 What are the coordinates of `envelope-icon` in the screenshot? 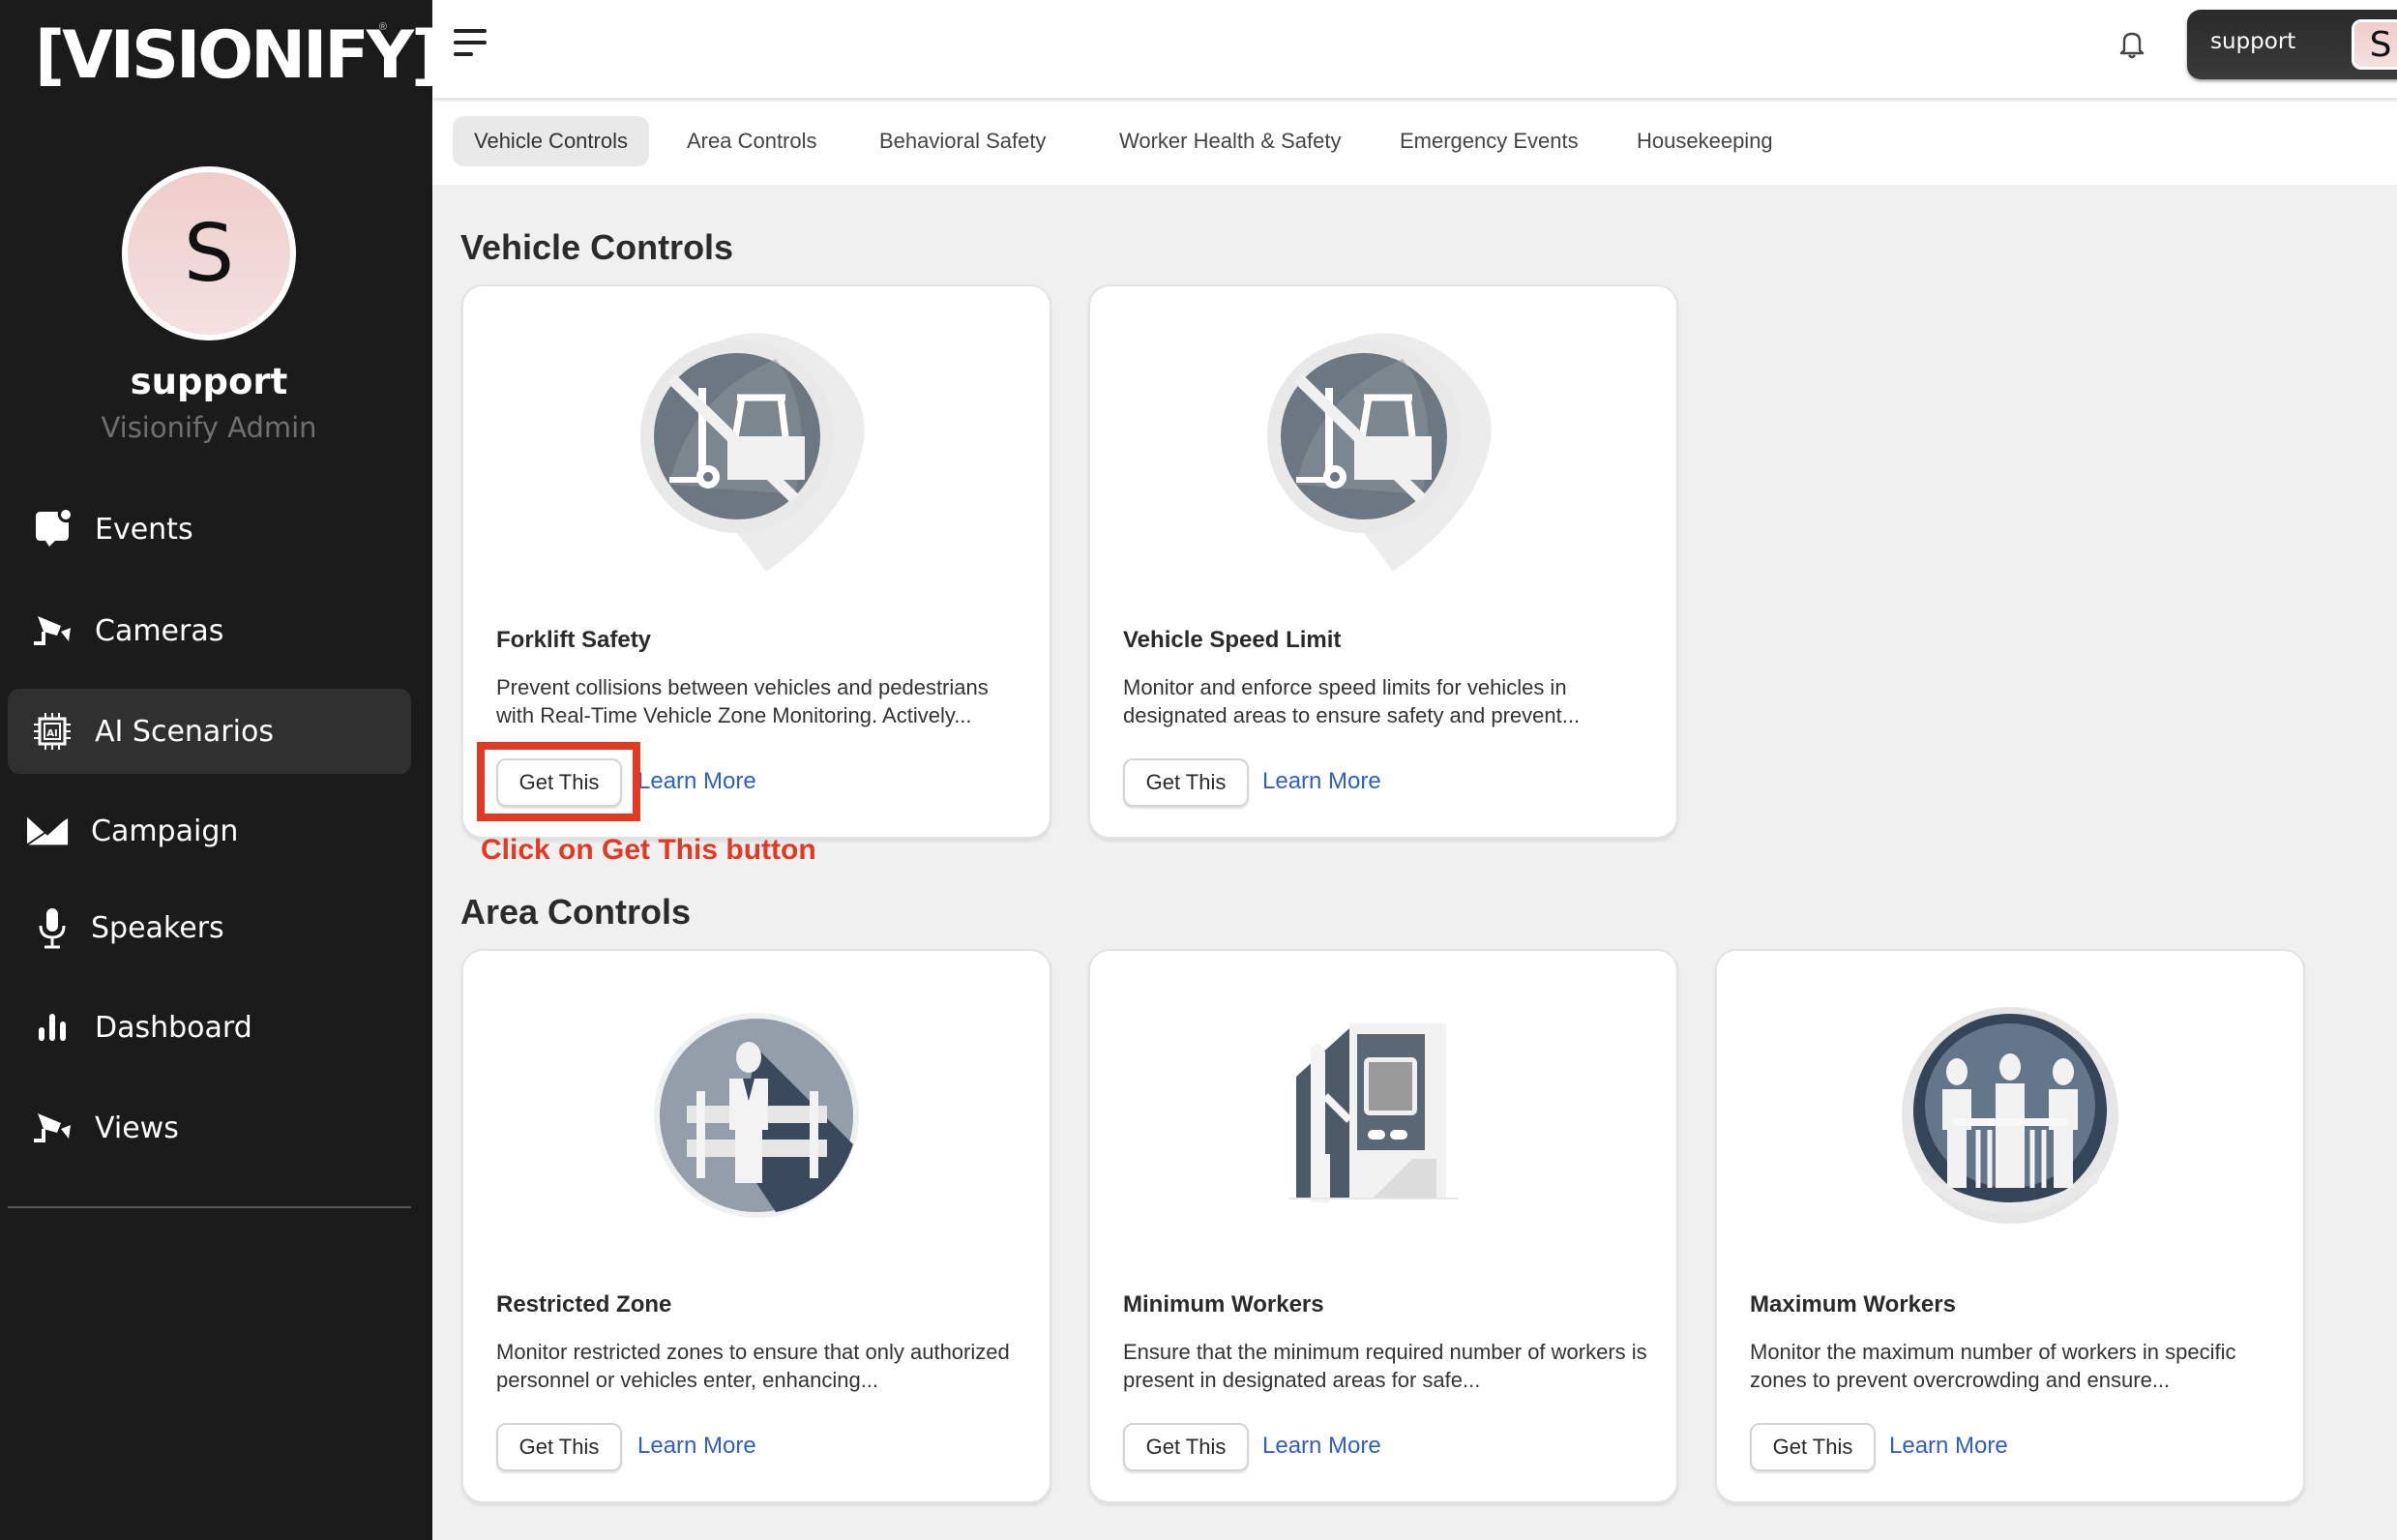 It's located at (48, 831).